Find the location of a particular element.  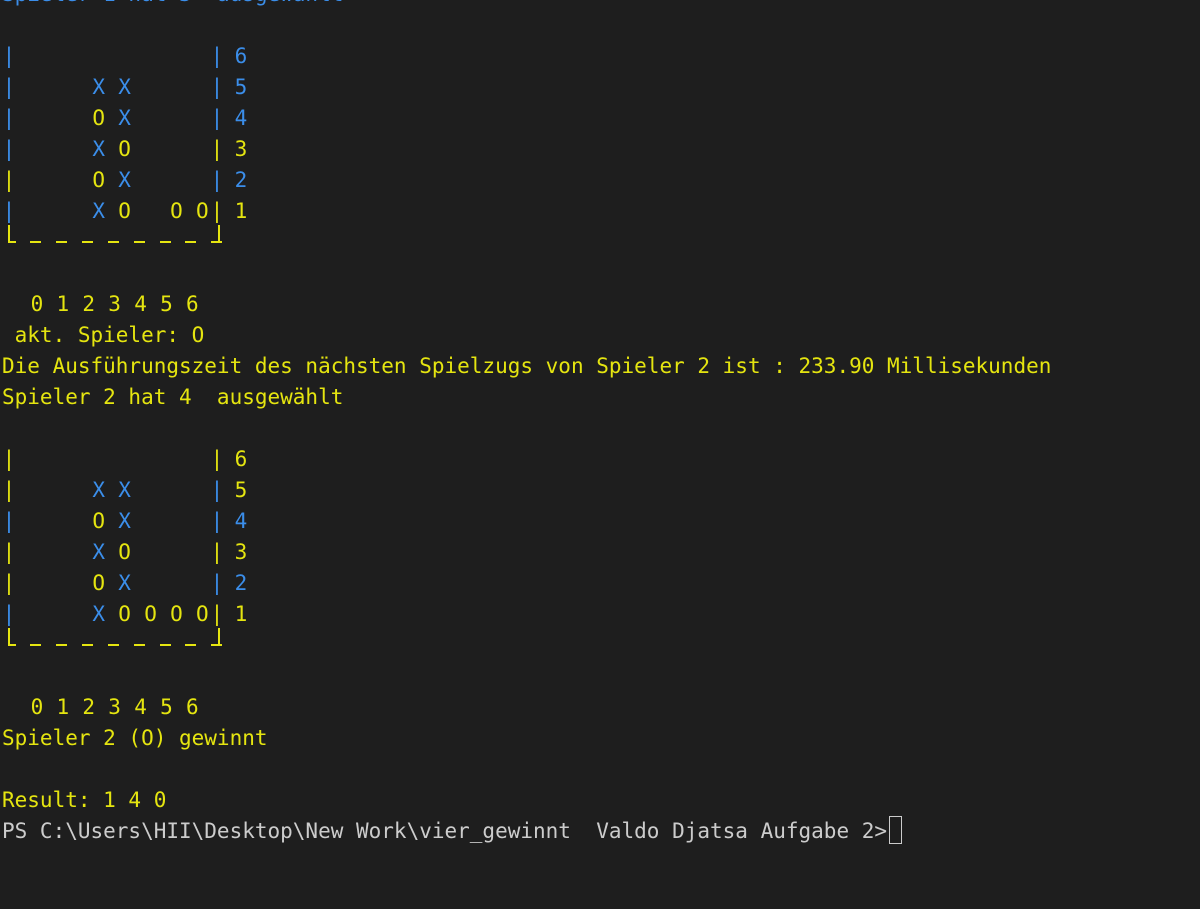

column-label: 3 is located at coordinates (114, 707).